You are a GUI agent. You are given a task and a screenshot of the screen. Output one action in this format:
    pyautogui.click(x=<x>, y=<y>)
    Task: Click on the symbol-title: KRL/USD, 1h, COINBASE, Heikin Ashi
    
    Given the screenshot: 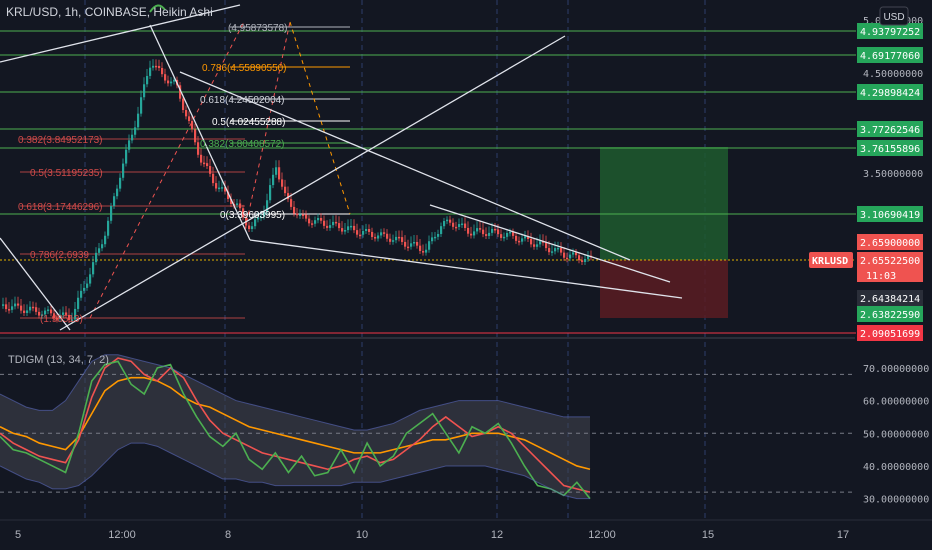 What is the action you would take?
    pyautogui.click(x=109, y=12)
    